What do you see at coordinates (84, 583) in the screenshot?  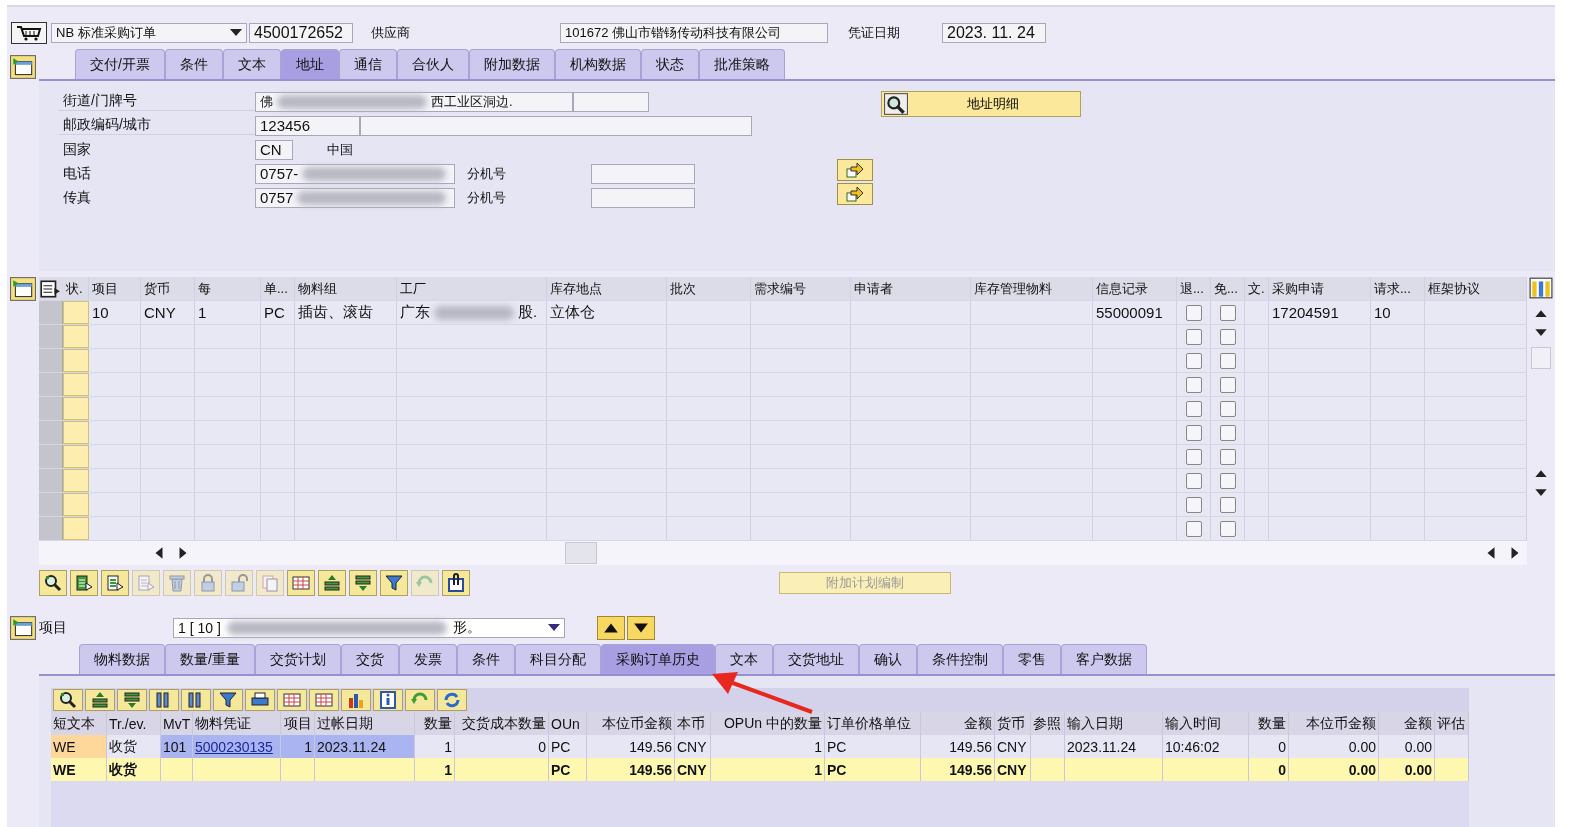 I see `select-all-icon` at bounding box center [84, 583].